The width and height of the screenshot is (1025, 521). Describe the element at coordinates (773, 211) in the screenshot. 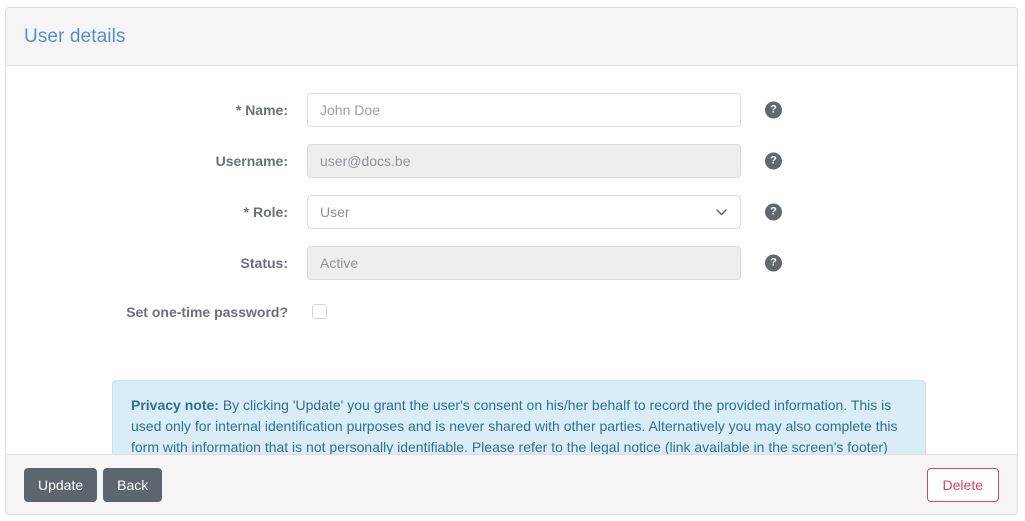

I see `help-icon-role: ?` at that location.